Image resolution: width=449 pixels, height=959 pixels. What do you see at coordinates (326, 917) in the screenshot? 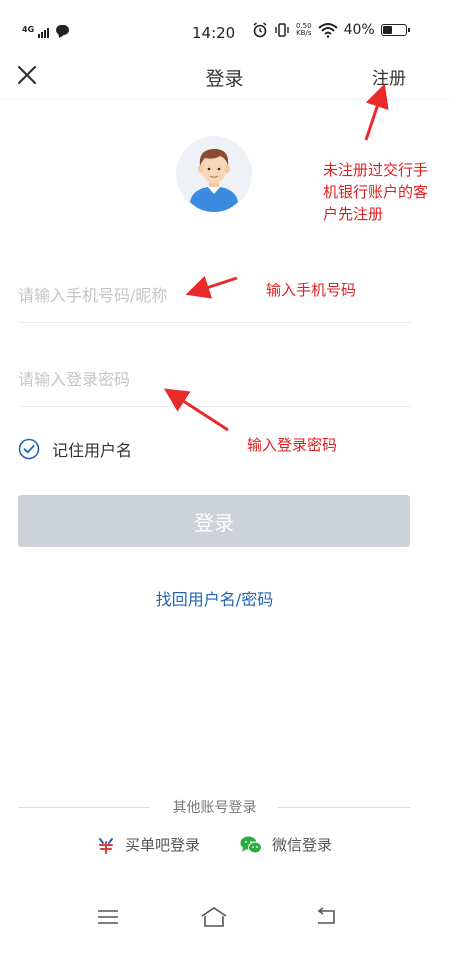
I see `back-icon` at bounding box center [326, 917].